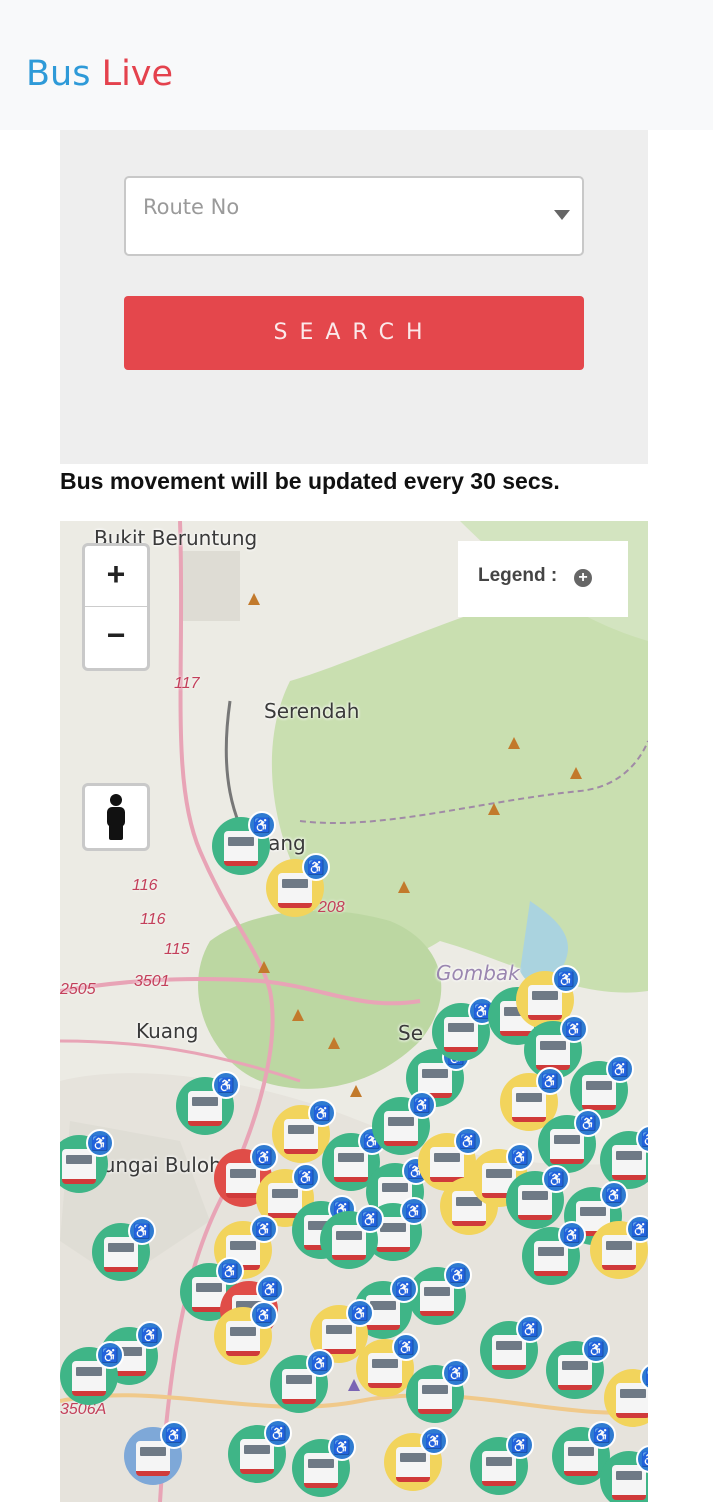 This screenshot has height=1502, width=713. Describe the element at coordinates (116, 817) in the screenshot. I see `street-view-pegman-icon` at that location.